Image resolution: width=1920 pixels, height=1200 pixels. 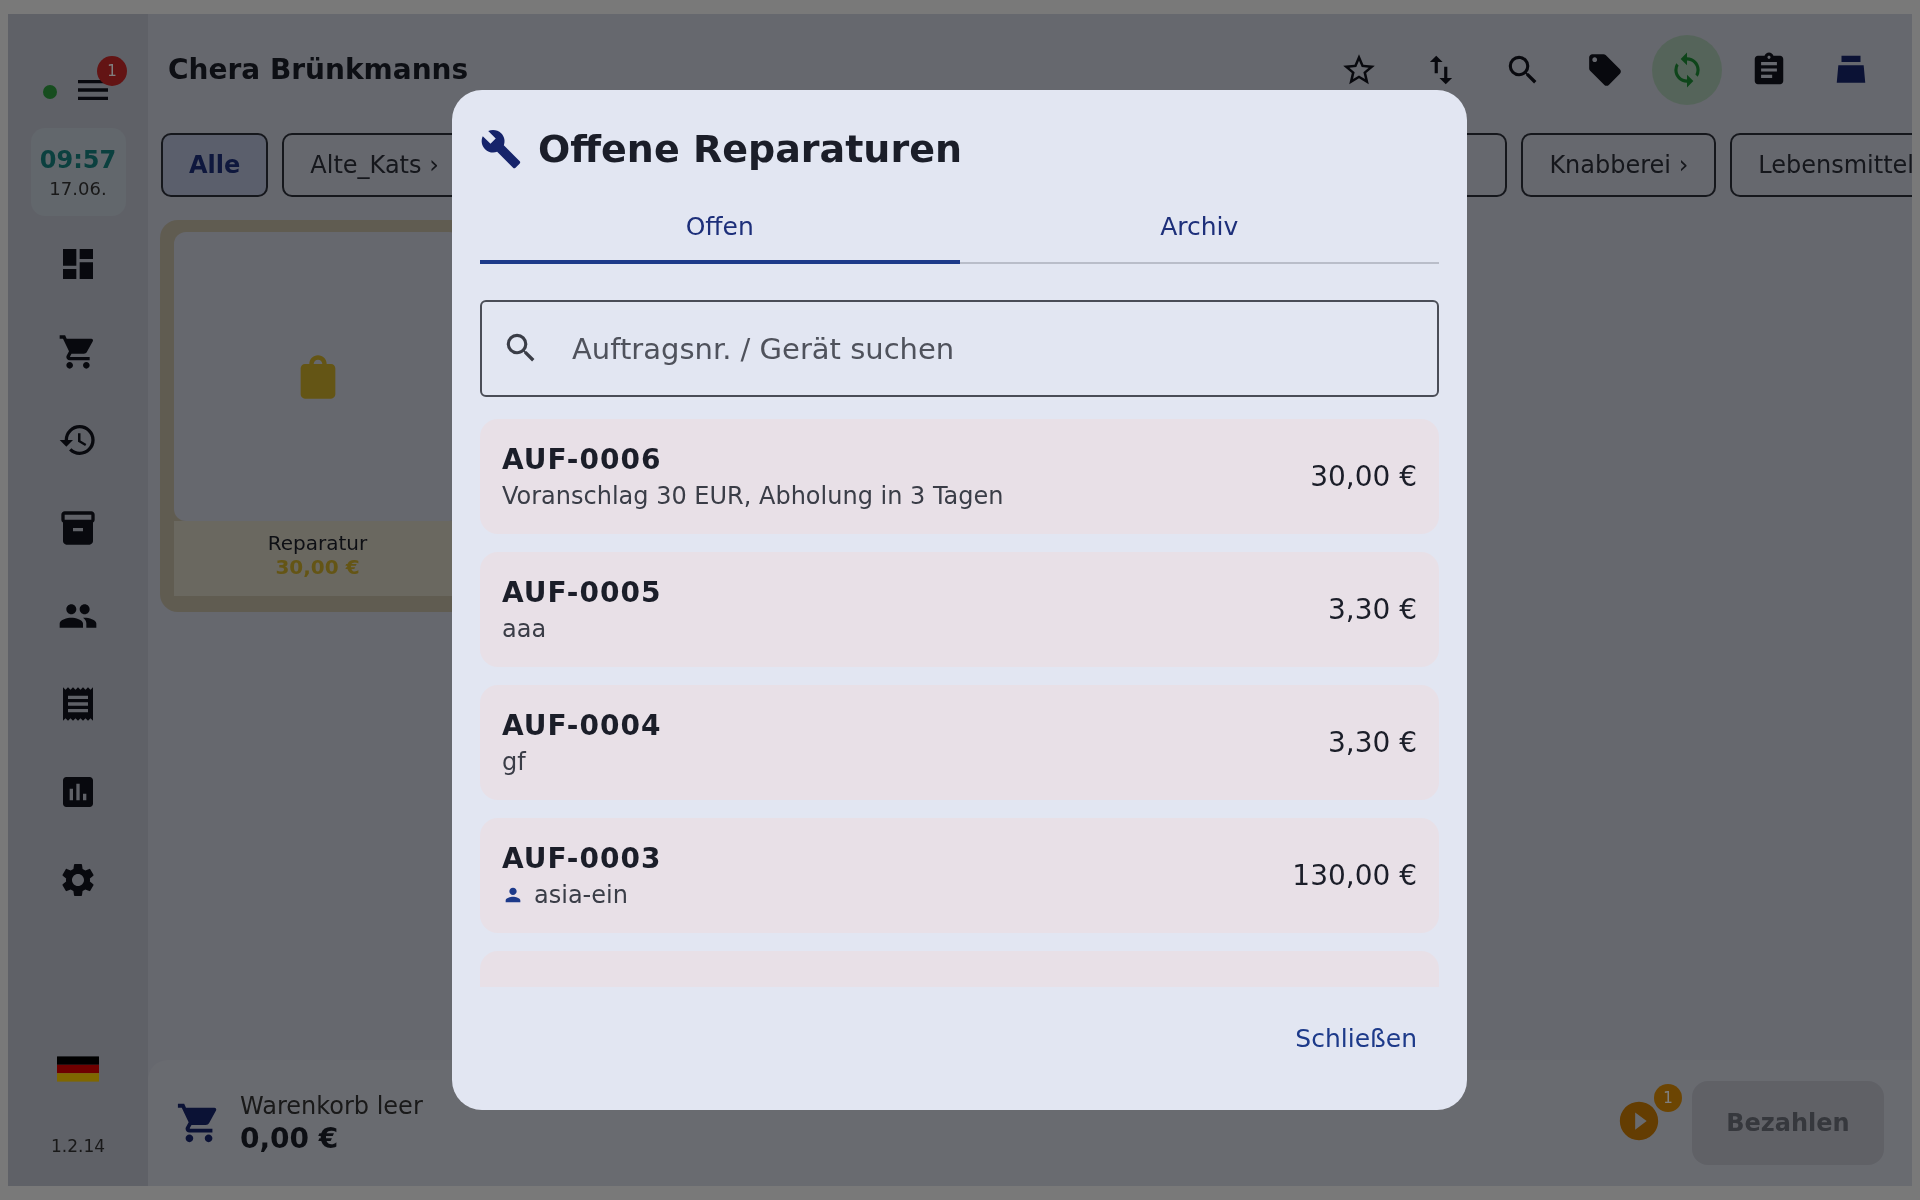 I want to click on dialog-title: Offene Reparaturen, so click(x=750, y=149).